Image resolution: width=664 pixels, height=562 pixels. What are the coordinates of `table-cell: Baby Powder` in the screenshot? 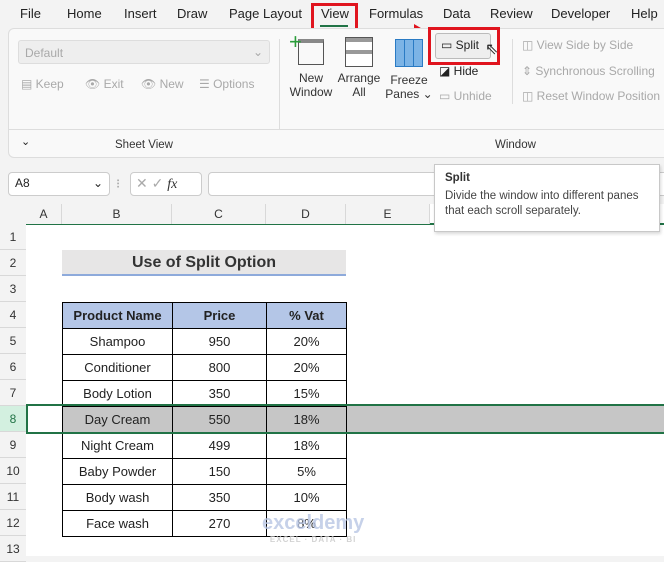 It's located at (117, 471).